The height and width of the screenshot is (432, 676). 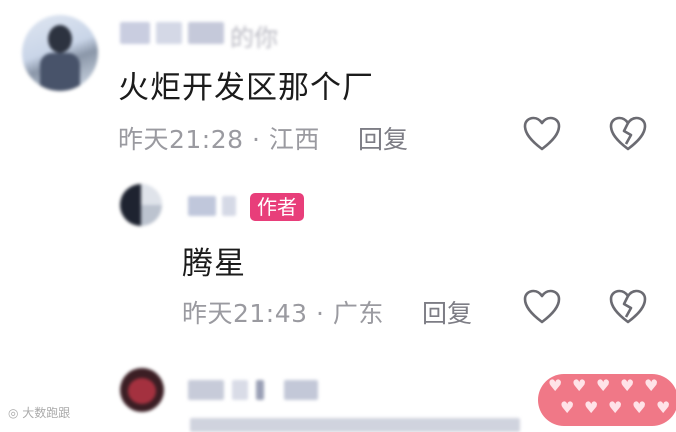 What do you see at coordinates (151, 194) in the screenshot?
I see `avatar-light-part` at bounding box center [151, 194].